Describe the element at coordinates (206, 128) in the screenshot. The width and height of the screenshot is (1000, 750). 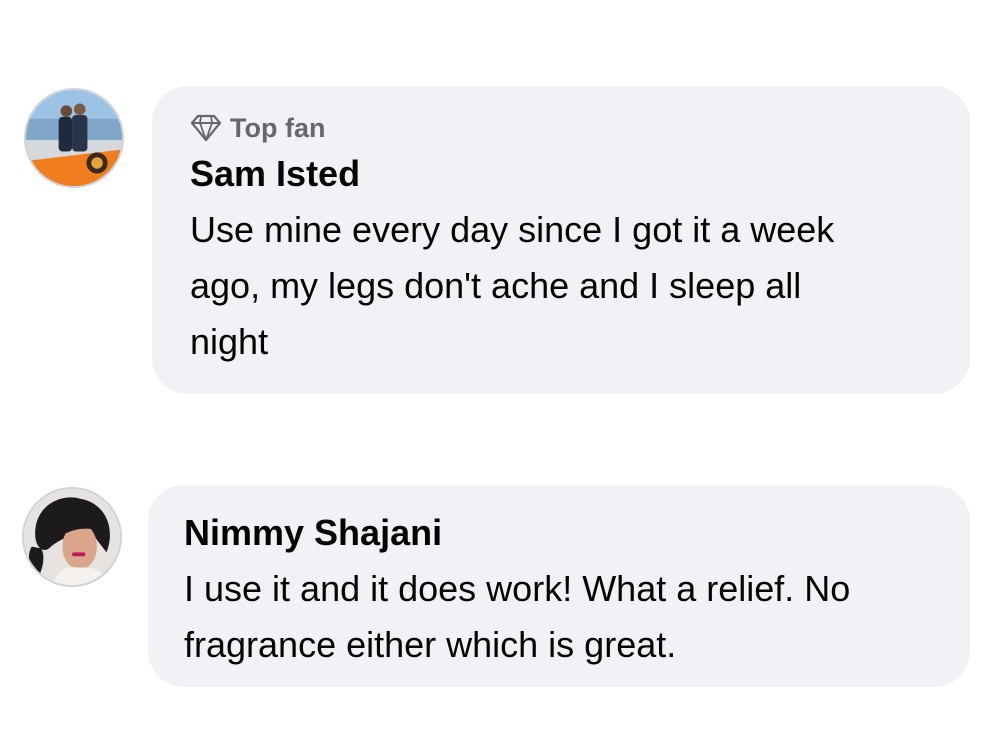
I see `diamond-icon` at that location.